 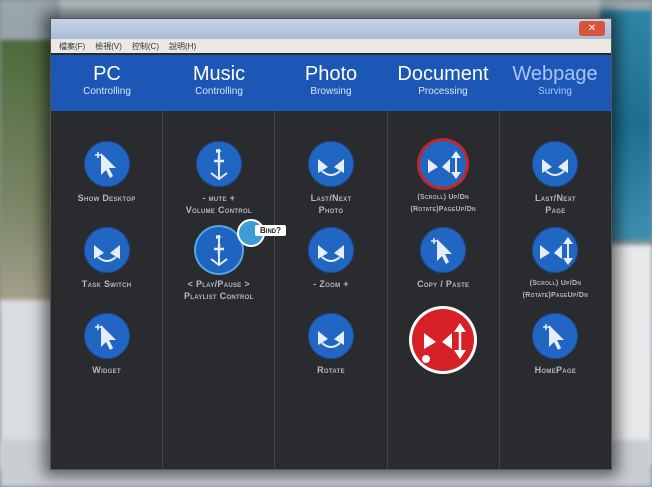 I want to click on web-scroll-label-2: (Rotate)PageUp/Dn, so click(x=555, y=295).